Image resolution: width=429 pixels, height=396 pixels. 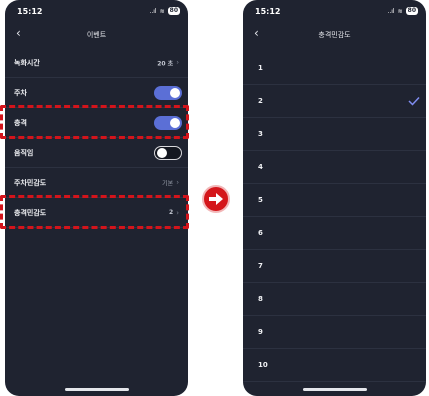 What do you see at coordinates (94, 212) in the screenshot?
I see `highlight-impact-sensitivity-row` at bounding box center [94, 212].